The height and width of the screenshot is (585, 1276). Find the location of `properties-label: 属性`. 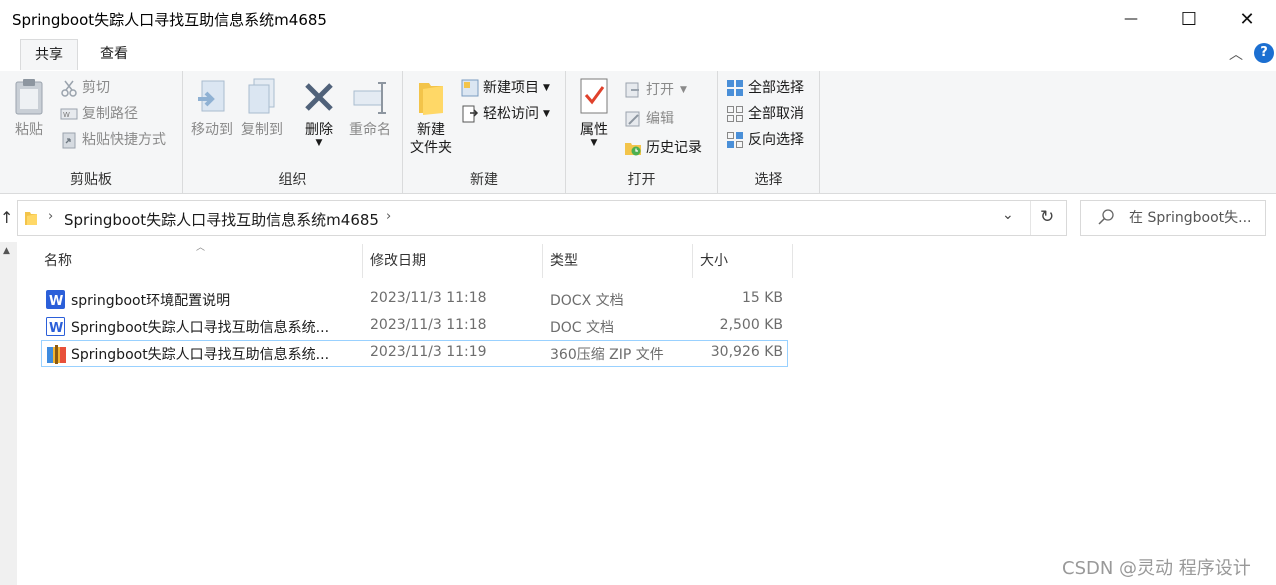

properties-label: 属性 is located at coordinates (594, 130).